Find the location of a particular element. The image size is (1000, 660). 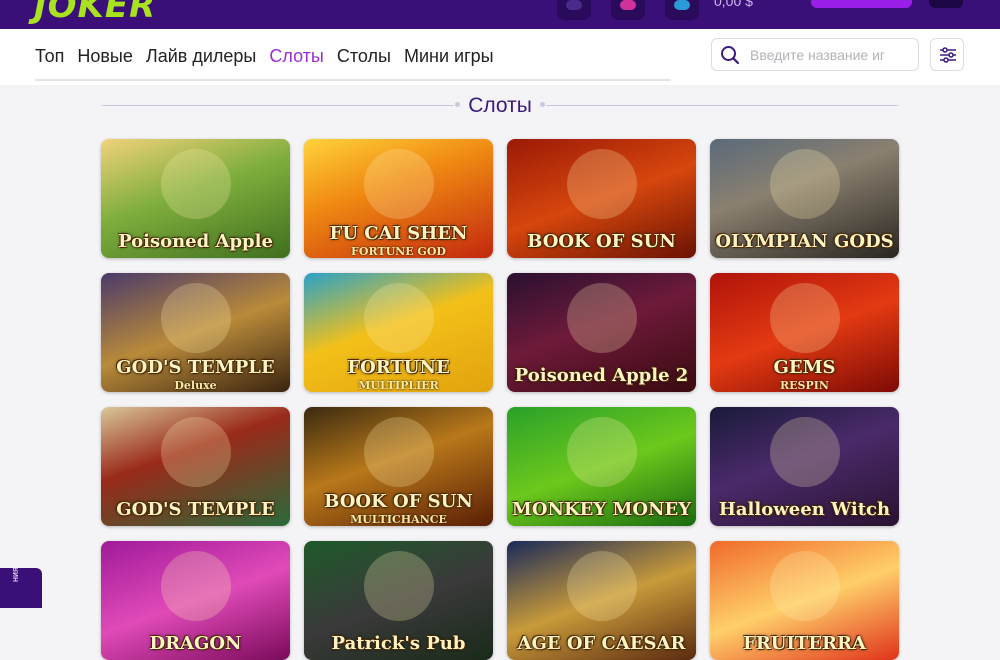

tabs-divider is located at coordinates (353, 80).